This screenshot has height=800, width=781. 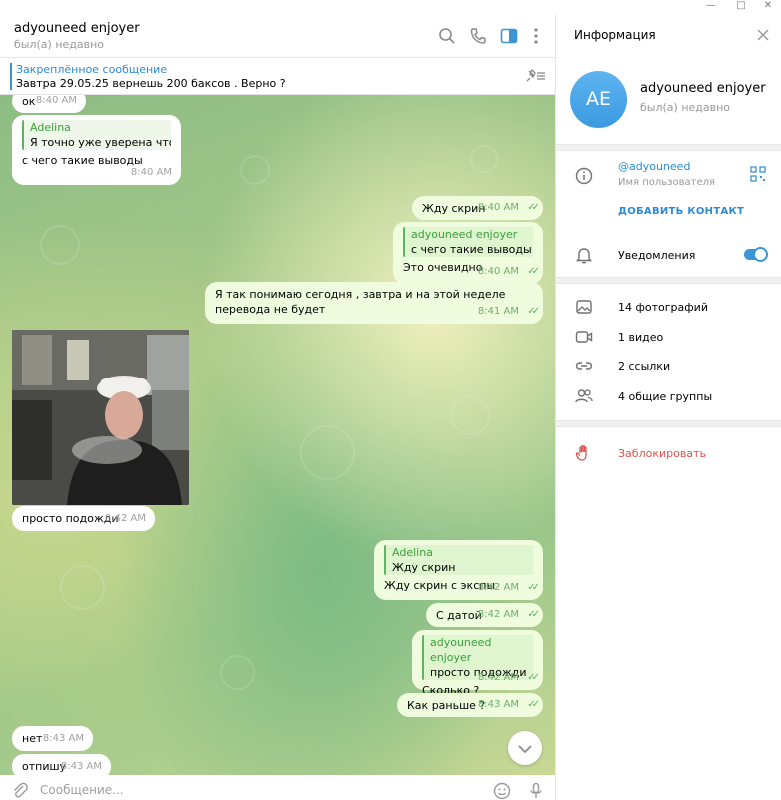 I want to click on media-links: 2 ссылки, so click(x=644, y=366).